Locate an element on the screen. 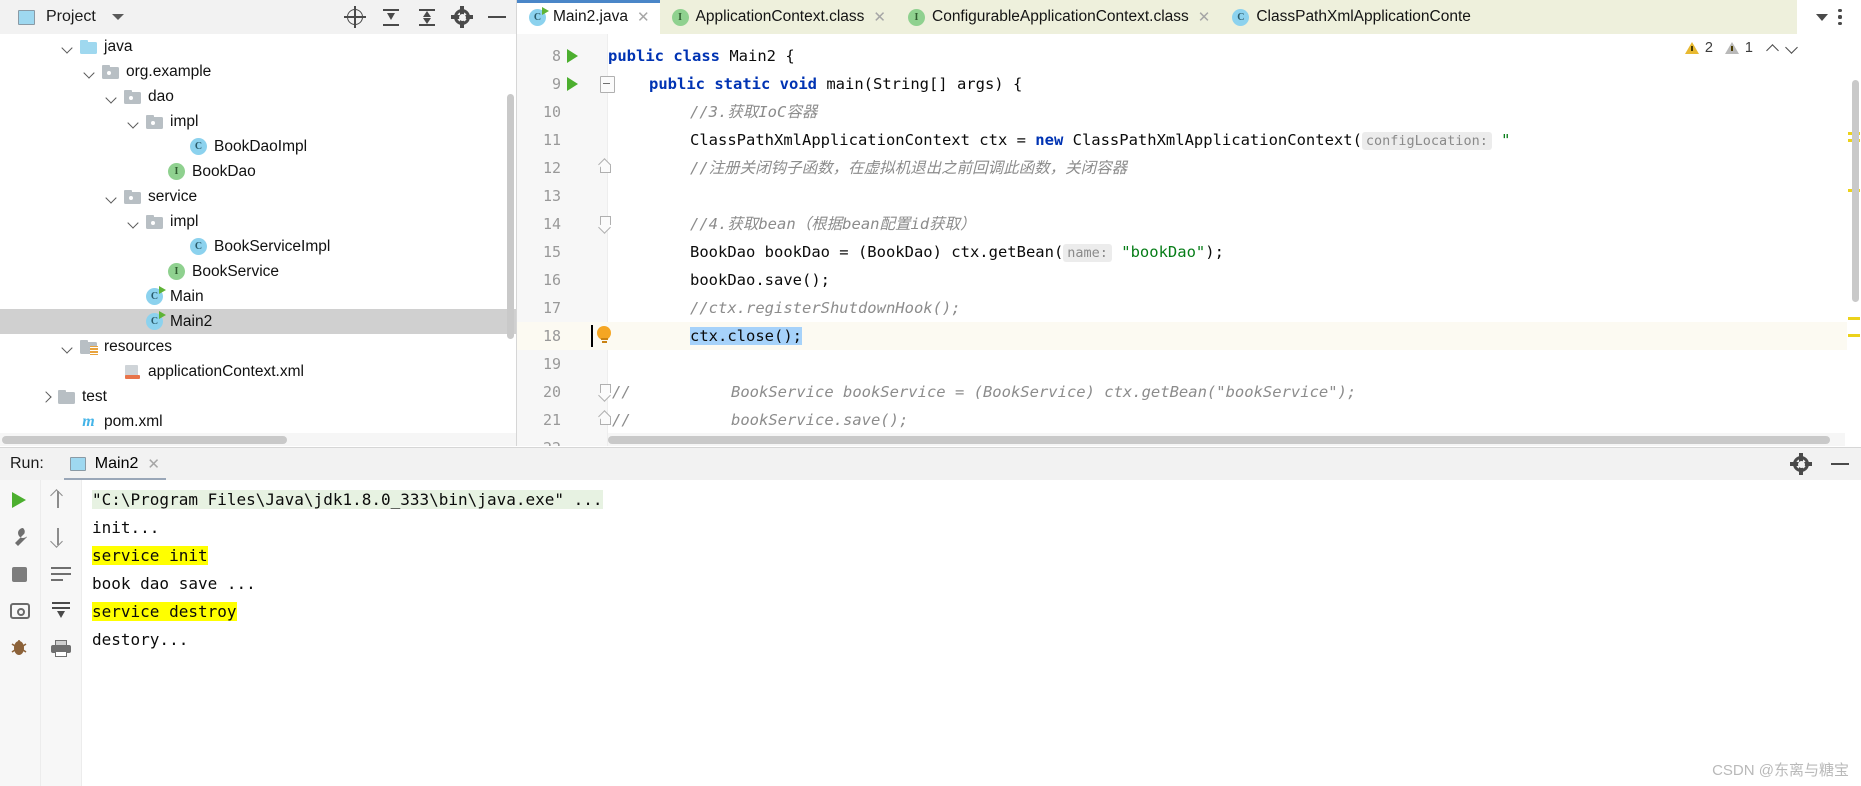 This screenshot has height=786, width=1861. tree-item: C Main2 is located at coordinates (258, 321).